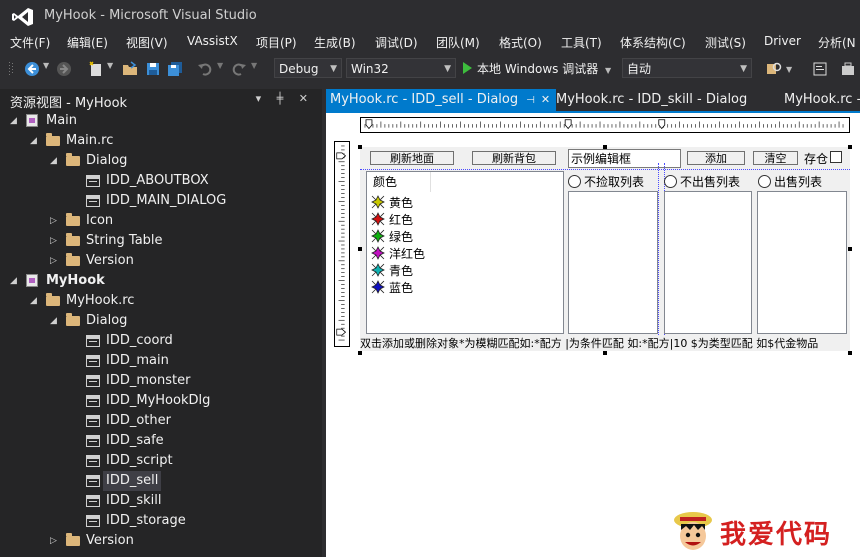  What do you see at coordinates (147, 42) in the screenshot?
I see `menu-view: 视图(V)` at bounding box center [147, 42].